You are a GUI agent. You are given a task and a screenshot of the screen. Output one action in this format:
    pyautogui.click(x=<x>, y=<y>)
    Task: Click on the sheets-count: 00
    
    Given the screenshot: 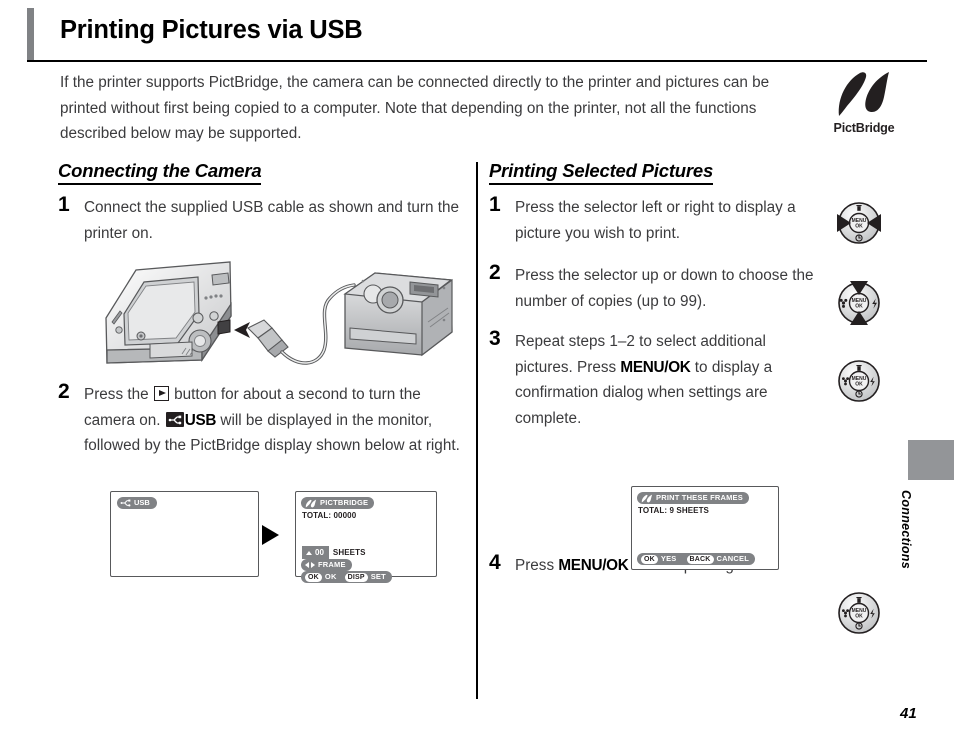 What is the action you would take?
    pyautogui.click(x=319, y=552)
    